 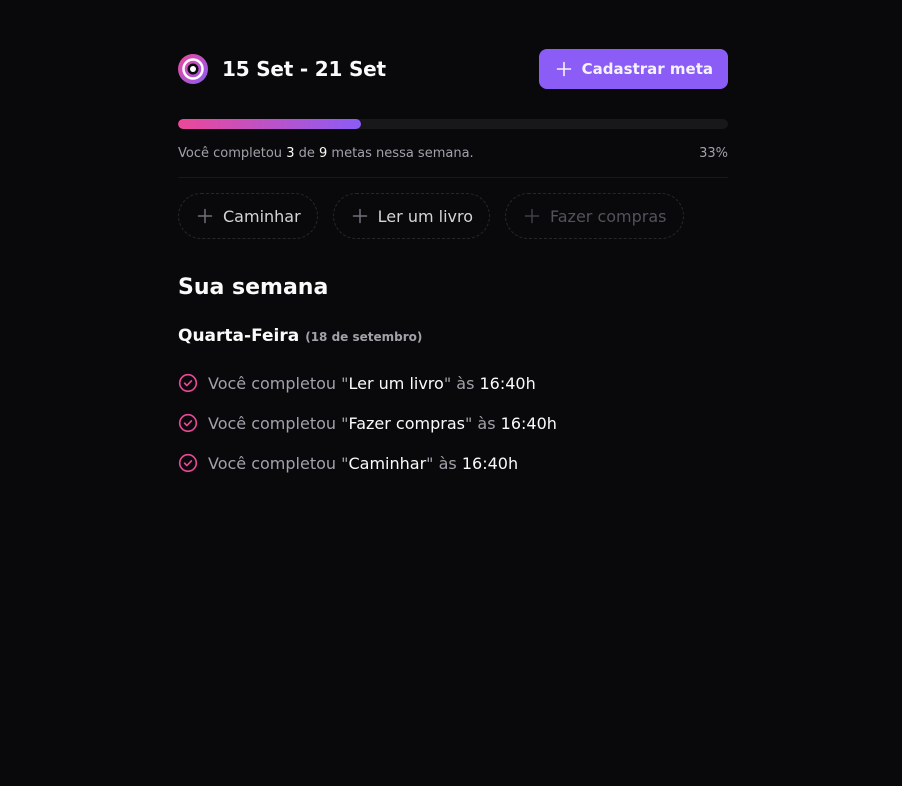 I want to click on progress-text-of: de, so click(x=306, y=153).